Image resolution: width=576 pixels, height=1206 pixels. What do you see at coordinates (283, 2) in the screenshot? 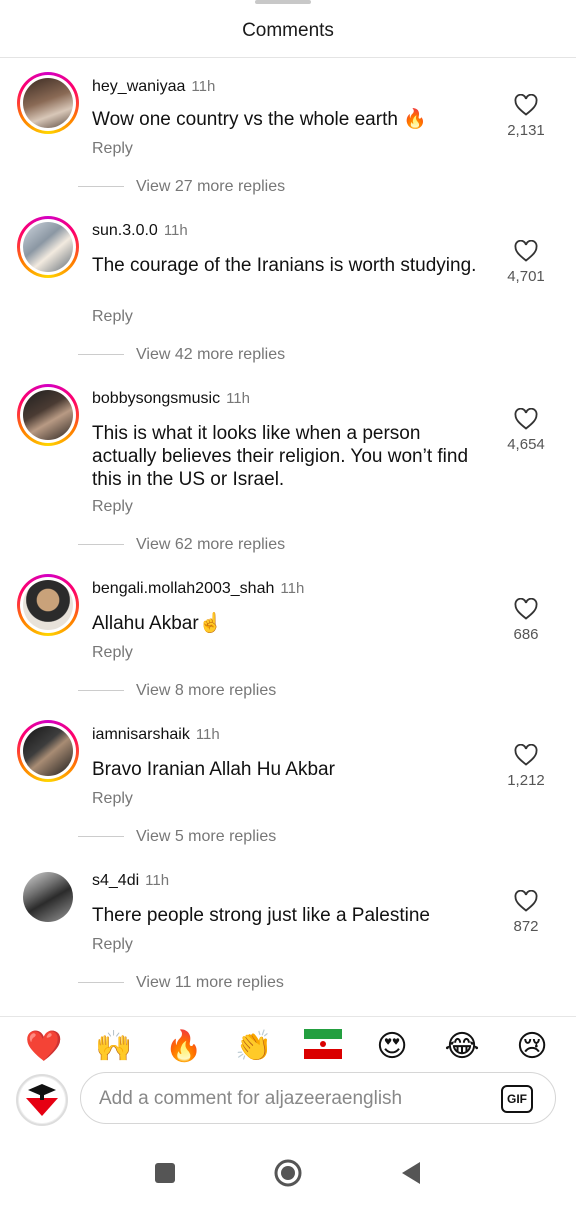
I see `drag-handle` at bounding box center [283, 2].